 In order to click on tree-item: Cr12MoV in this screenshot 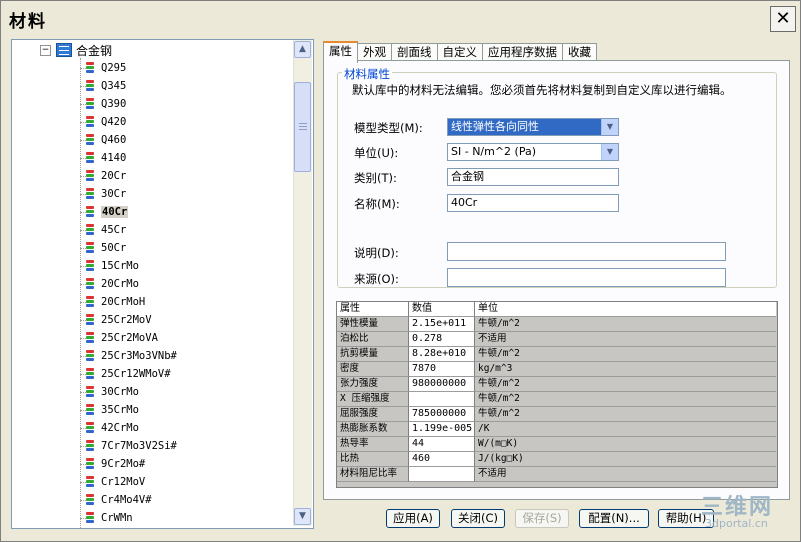, I will do `click(115, 482)`.